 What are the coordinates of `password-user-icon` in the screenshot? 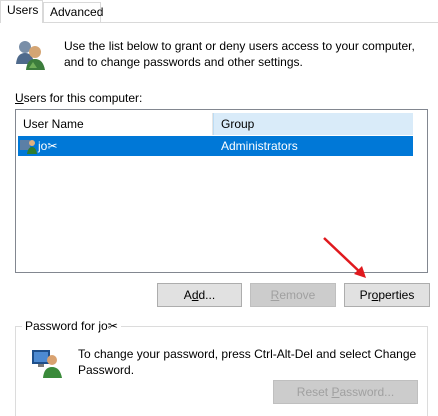 It's located at (47, 364).